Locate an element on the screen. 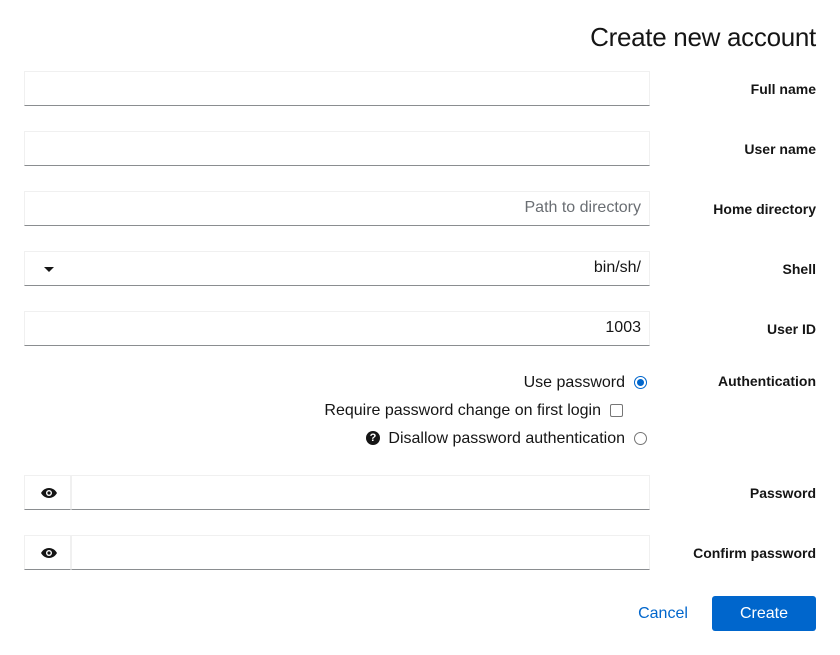  shell-label: Shell is located at coordinates (799, 269).